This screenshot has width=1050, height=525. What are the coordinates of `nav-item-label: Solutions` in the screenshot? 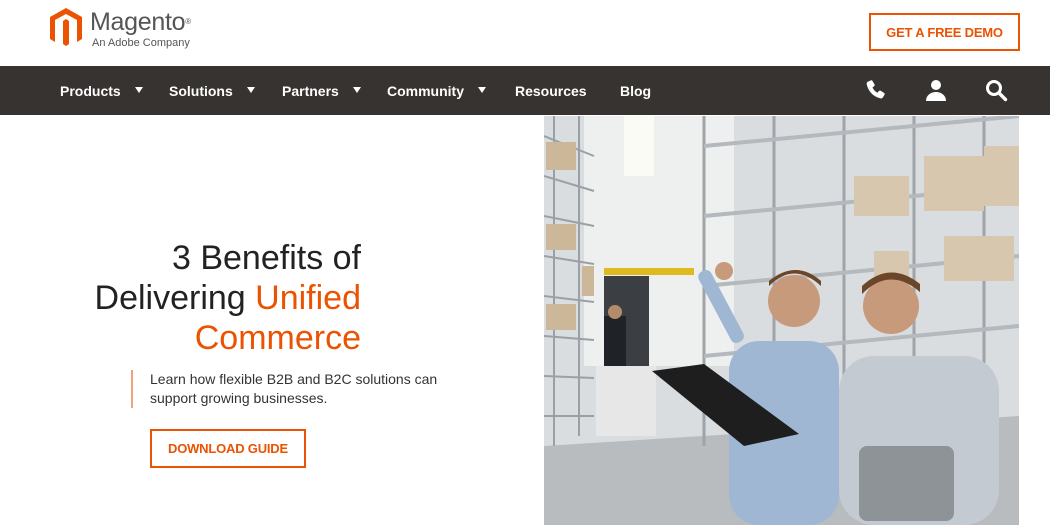 It's located at (201, 90).